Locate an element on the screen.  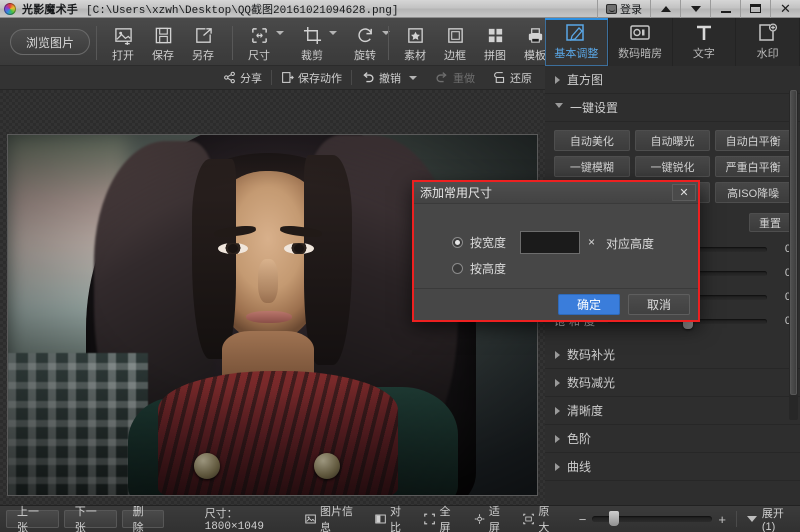
section-histogram: 直方图 is located at coordinates (672, 80).